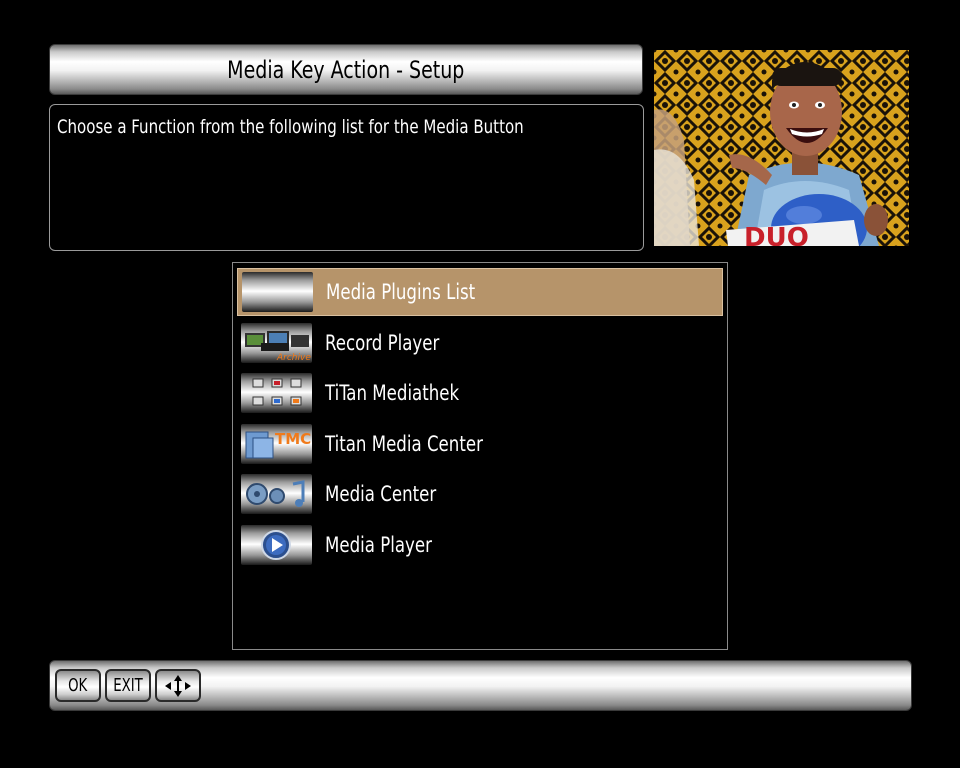 Image resolution: width=960 pixels, height=768 pixels. Describe the element at coordinates (276, 545) in the screenshot. I see `media-player-icon` at that location.